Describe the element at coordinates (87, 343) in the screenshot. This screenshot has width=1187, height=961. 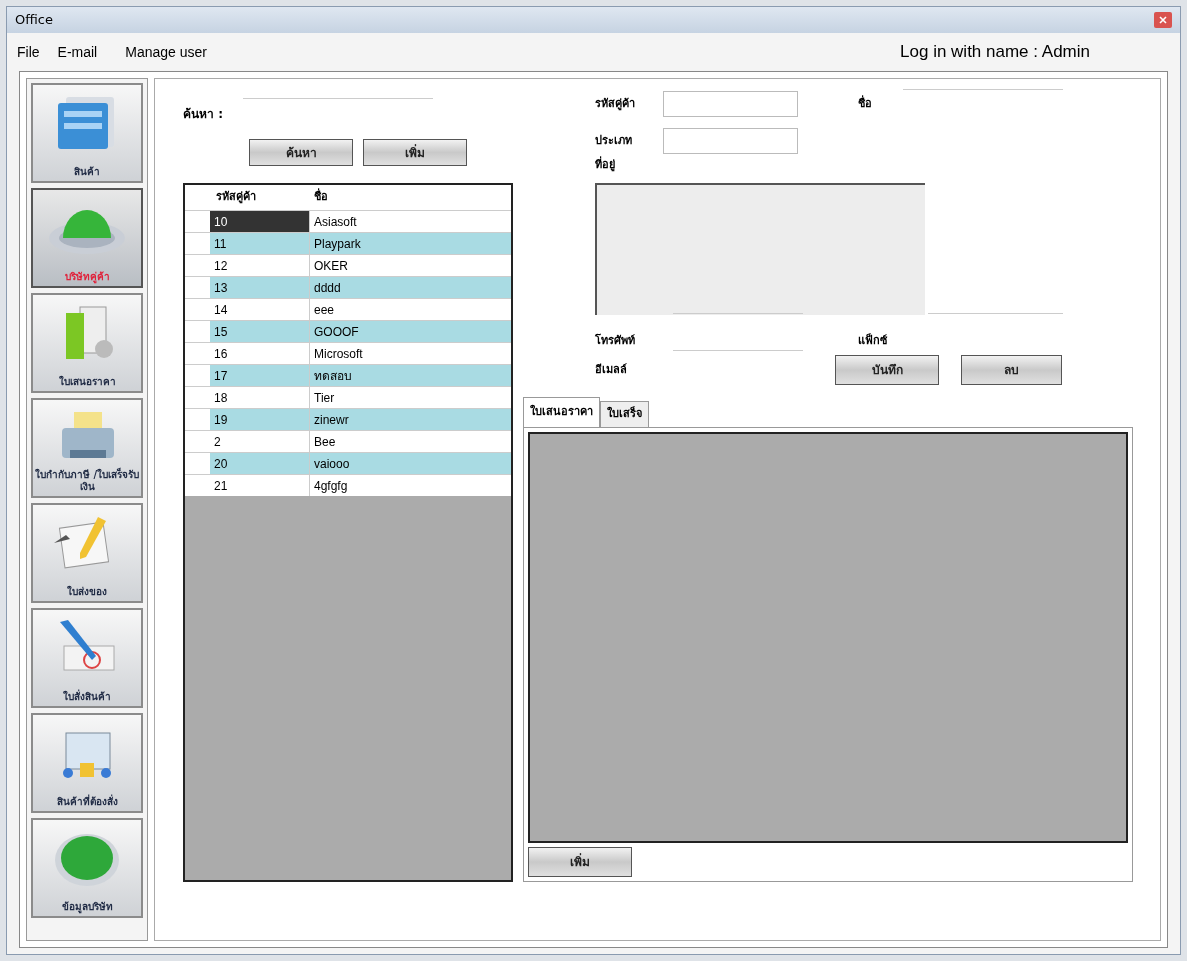
I see `sidebar-button: ใบเสนอราคา` at that location.